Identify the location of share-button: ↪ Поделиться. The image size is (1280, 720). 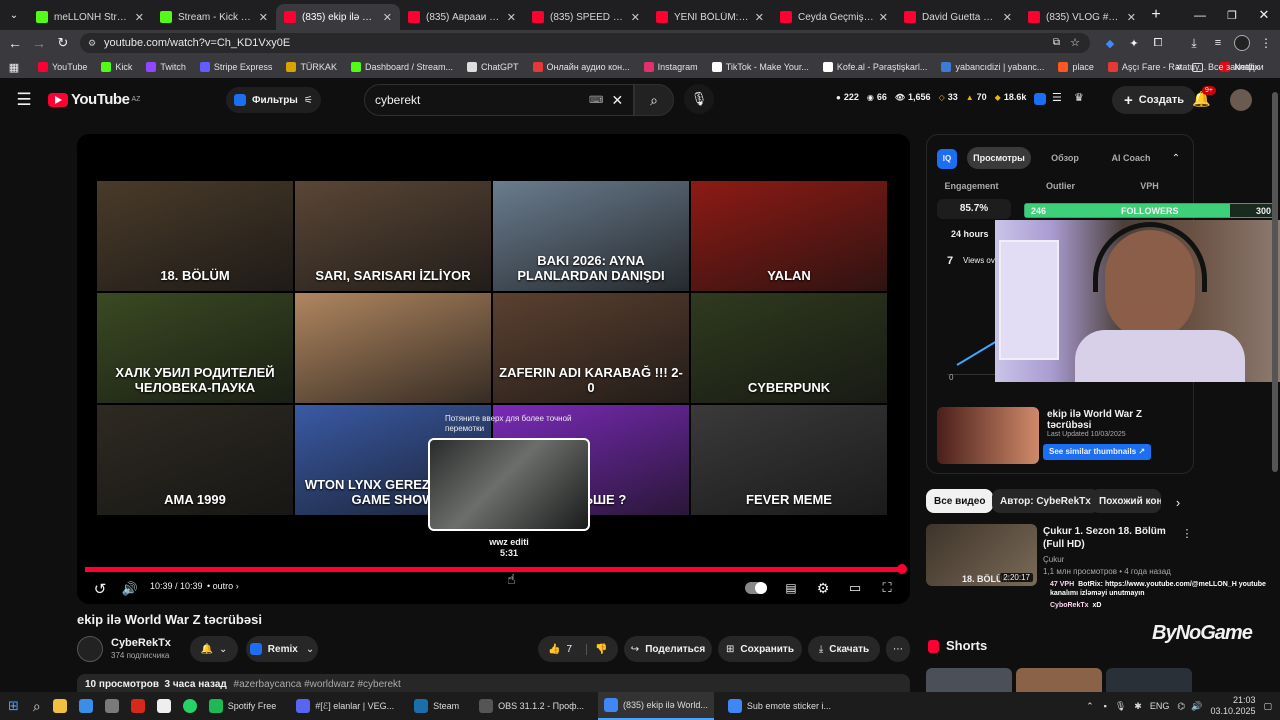
(668, 649).